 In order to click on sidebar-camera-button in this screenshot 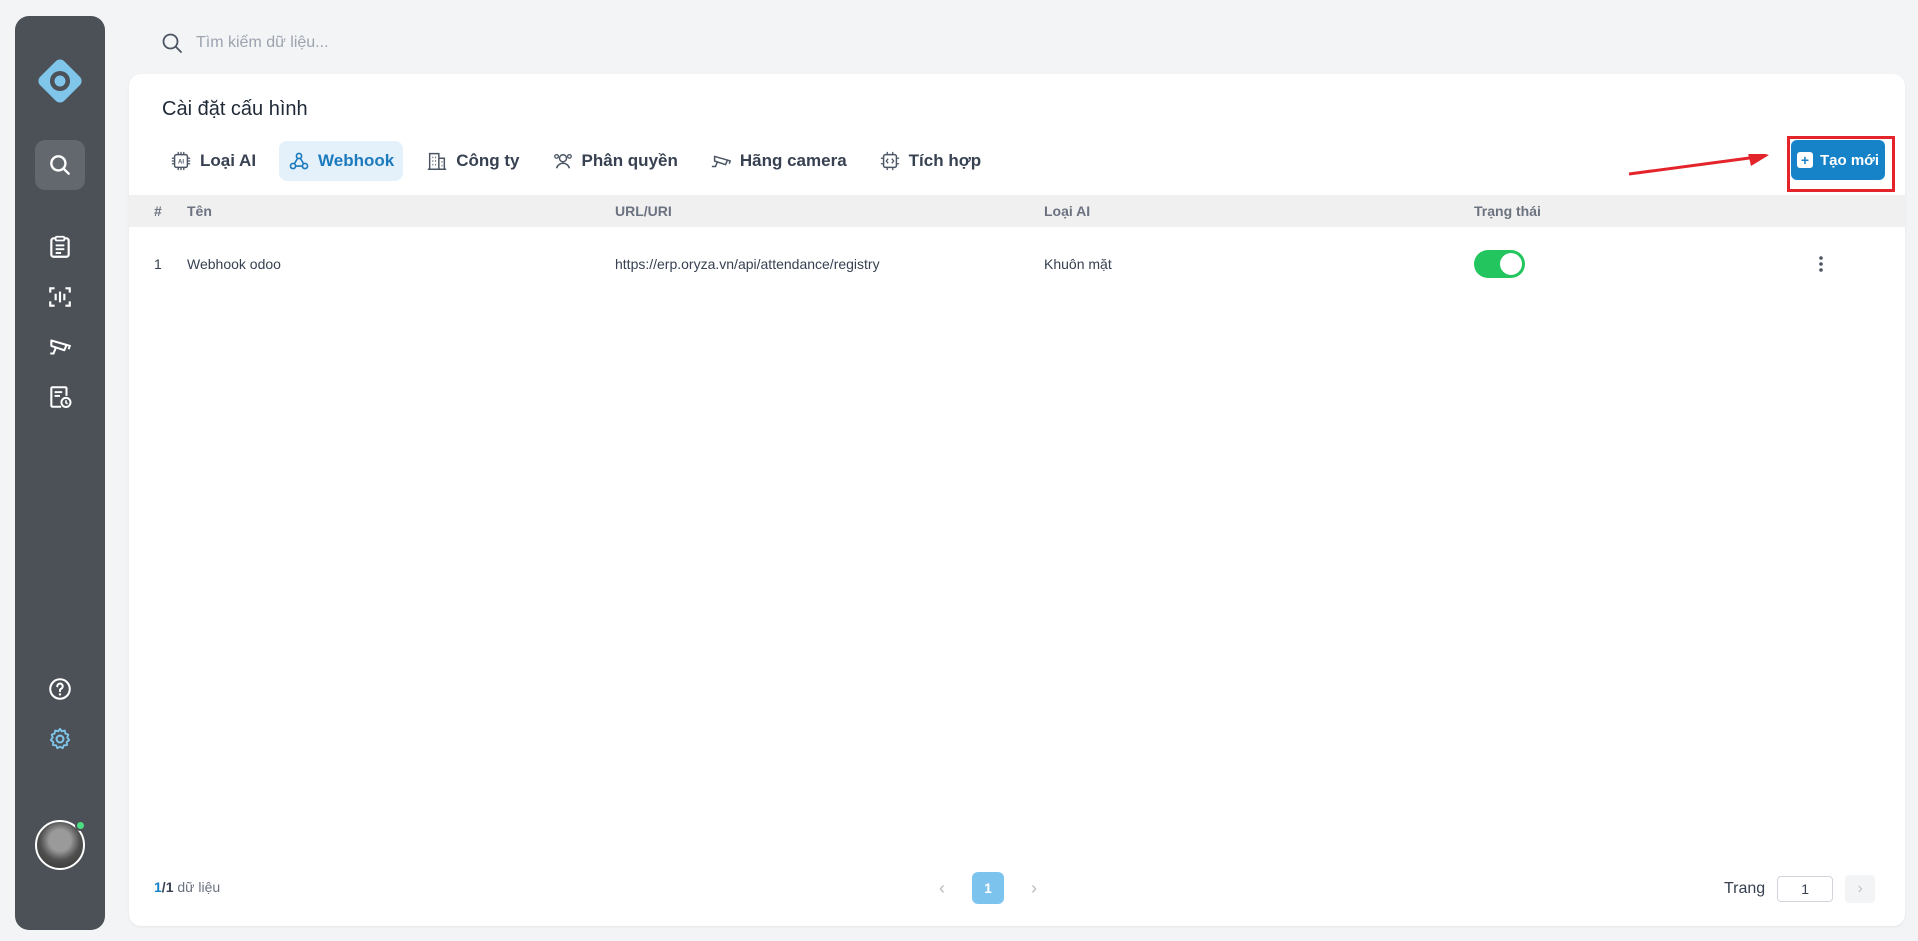, I will do `click(60, 347)`.